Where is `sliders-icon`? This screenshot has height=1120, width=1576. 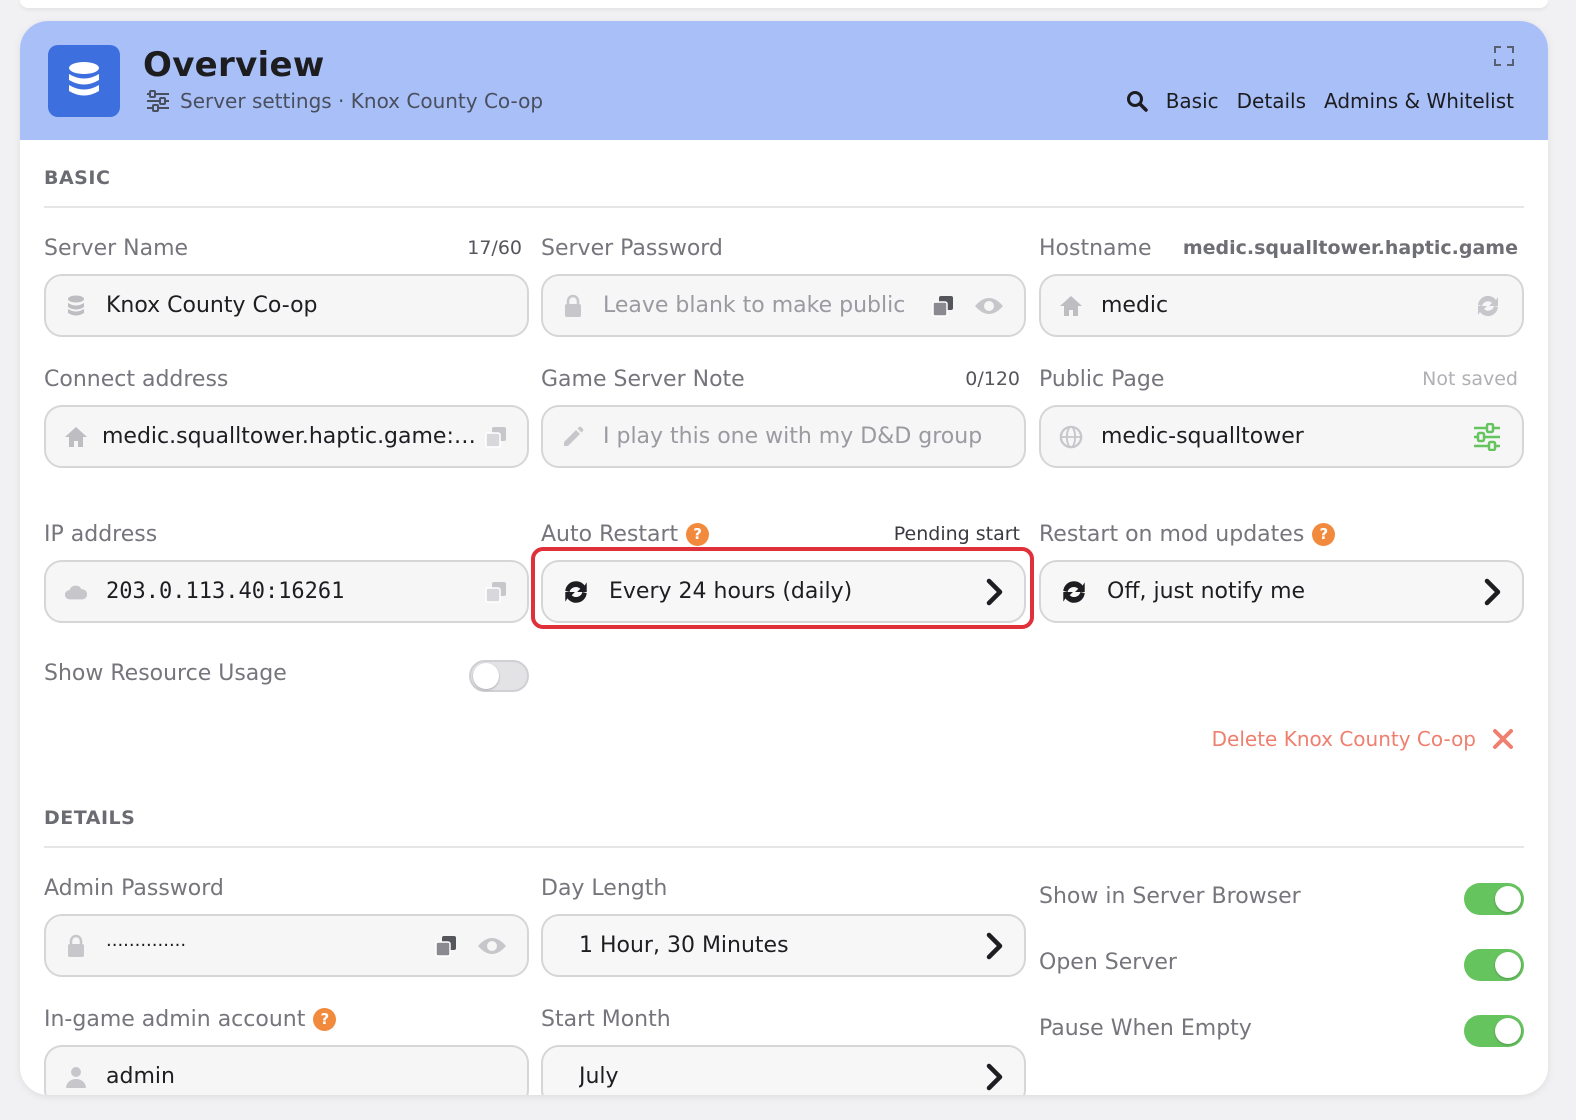 sliders-icon is located at coordinates (158, 101).